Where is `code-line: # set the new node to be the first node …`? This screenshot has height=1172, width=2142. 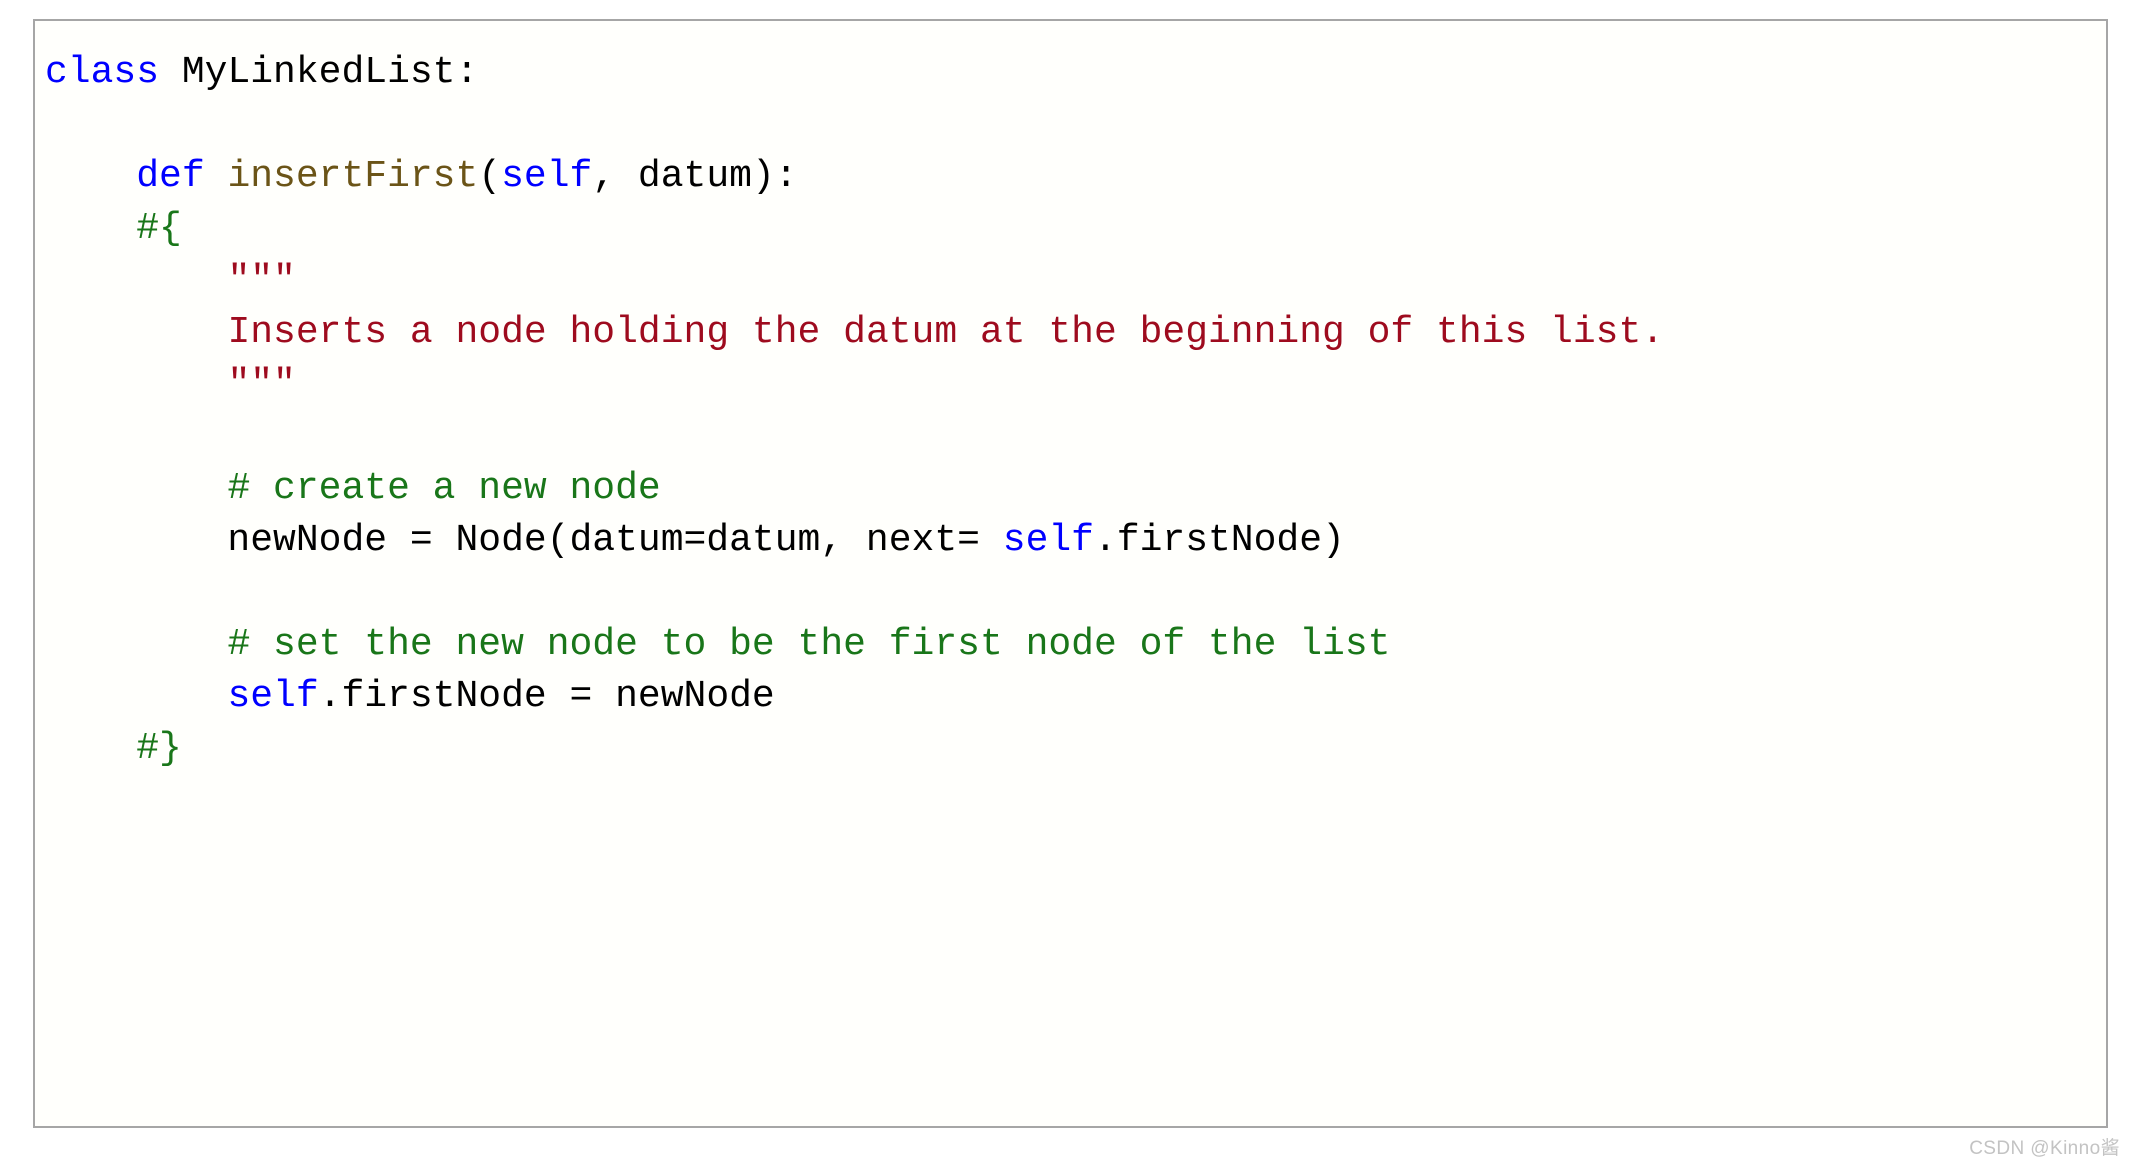 code-line: # set the new node to be the first node … is located at coordinates (1075, 645).